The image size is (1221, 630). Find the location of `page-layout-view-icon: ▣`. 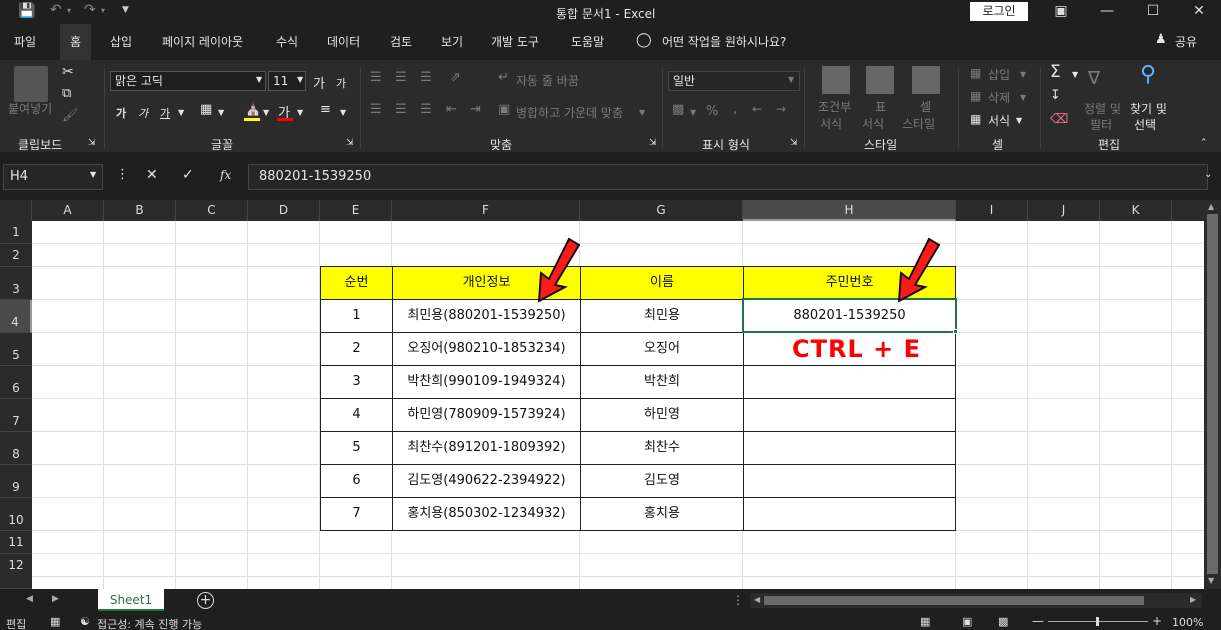

page-layout-view-icon: ▣ is located at coordinates (967, 621).